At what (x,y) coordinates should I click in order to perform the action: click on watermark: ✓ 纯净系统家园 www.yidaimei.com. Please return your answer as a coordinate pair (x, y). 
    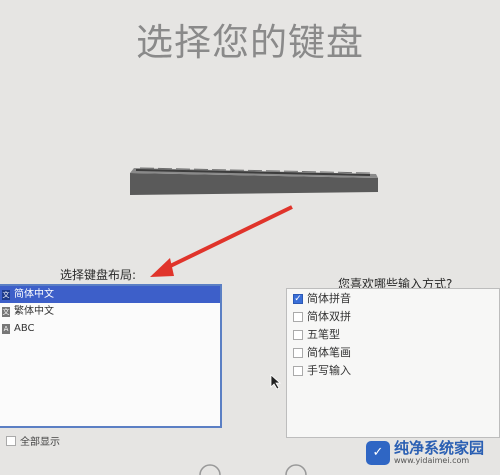
    Looking at the image, I should click on (425, 453).